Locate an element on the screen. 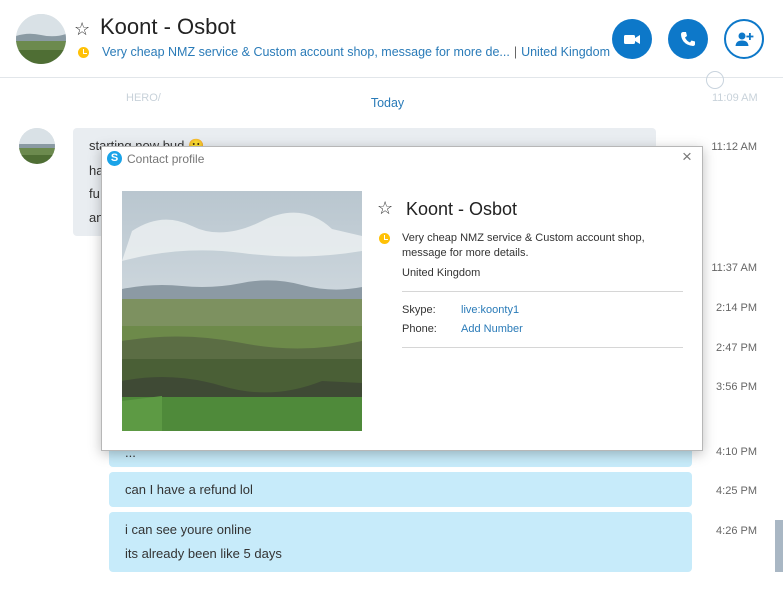 Image resolution: width=783 pixels, height=601 pixels. message-line: its already been like 5 days is located at coordinates (203, 553).